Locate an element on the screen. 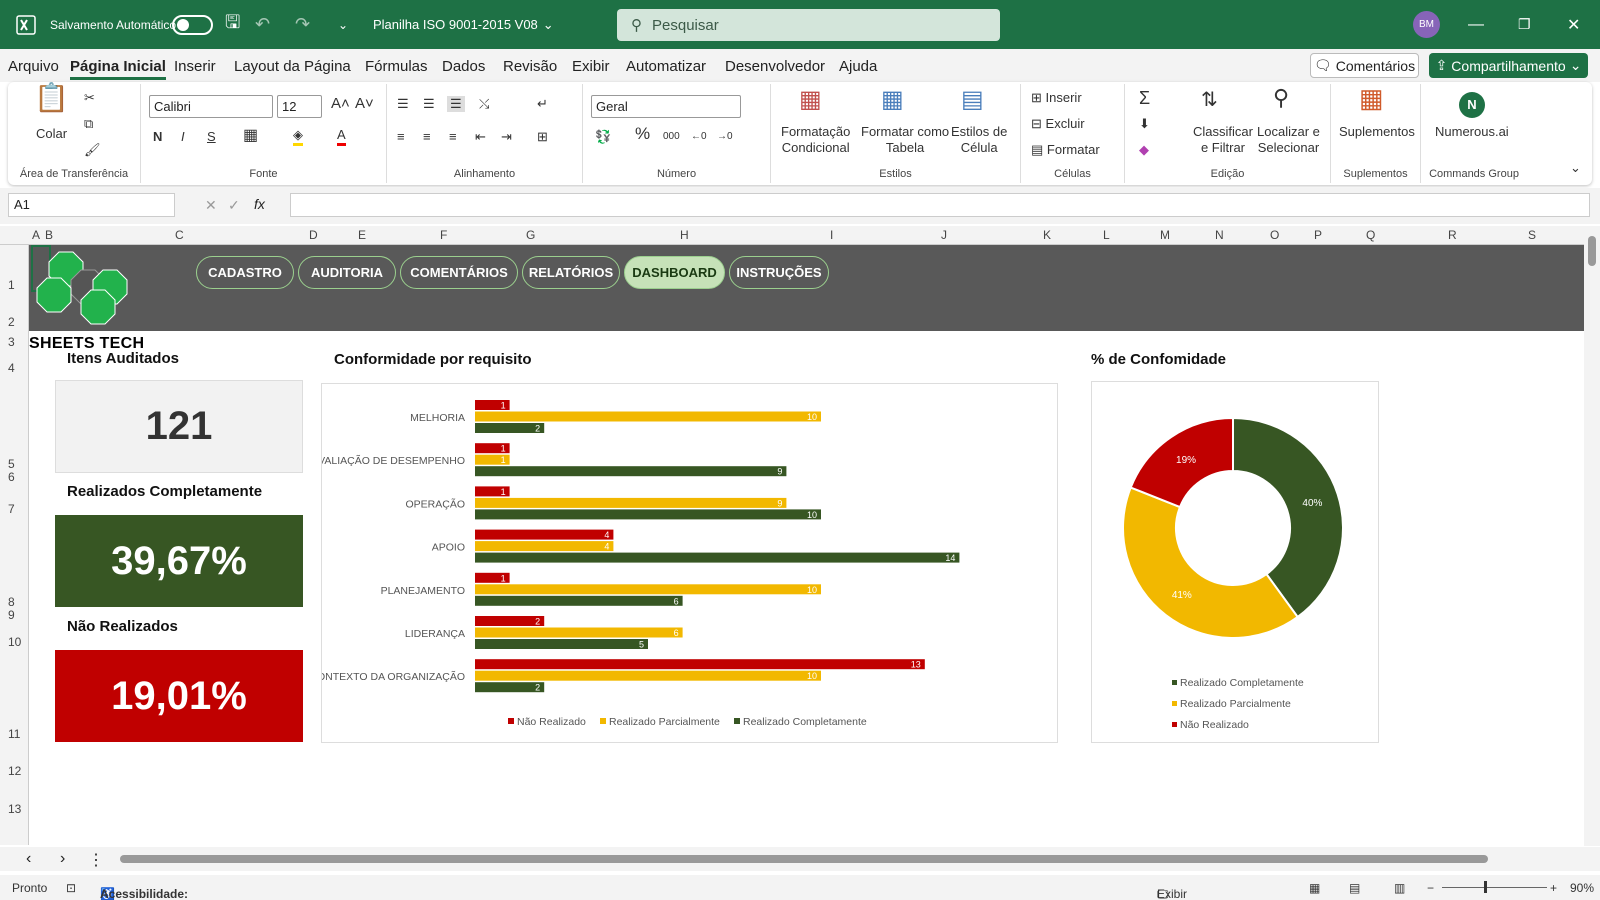 The width and height of the screenshot is (1600, 900). col-header: F is located at coordinates (443, 235).